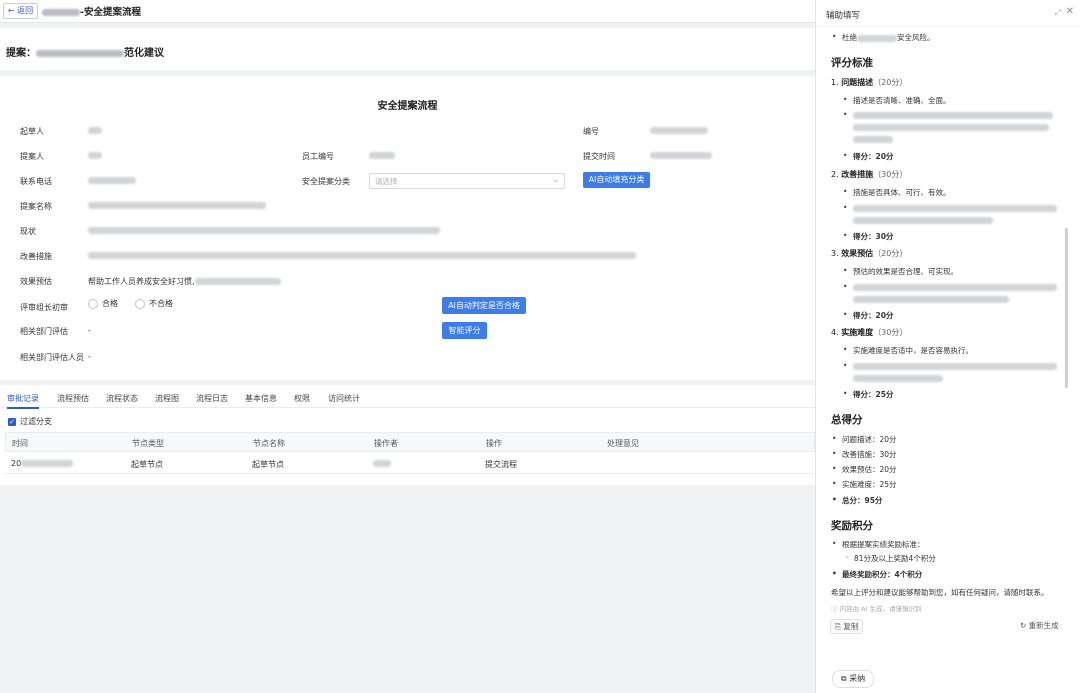 This screenshot has height=693, width=1080. I want to click on row-operator, so click(382, 463).